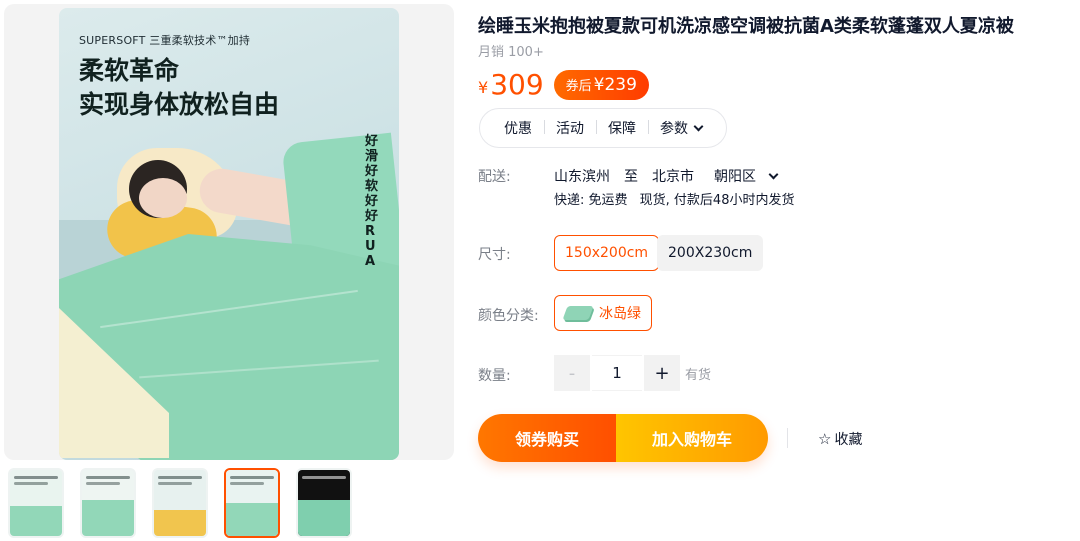  I want to click on purchase-buttons: 领券购买 加入购物车, so click(623, 438).